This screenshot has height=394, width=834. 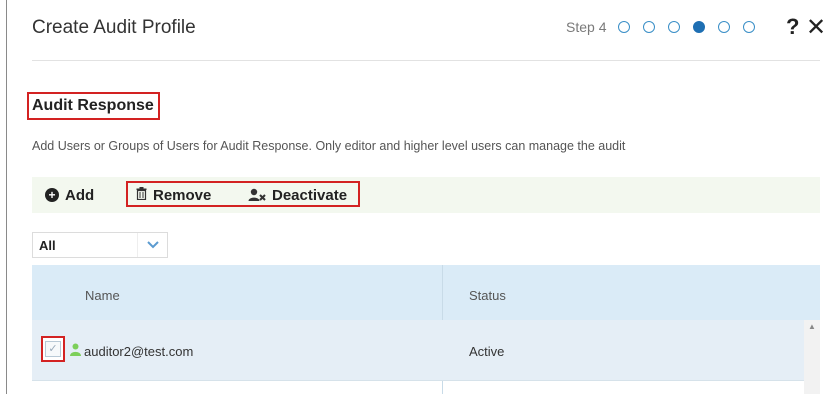 I want to click on close-icon: ✕, so click(x=816, y=27).